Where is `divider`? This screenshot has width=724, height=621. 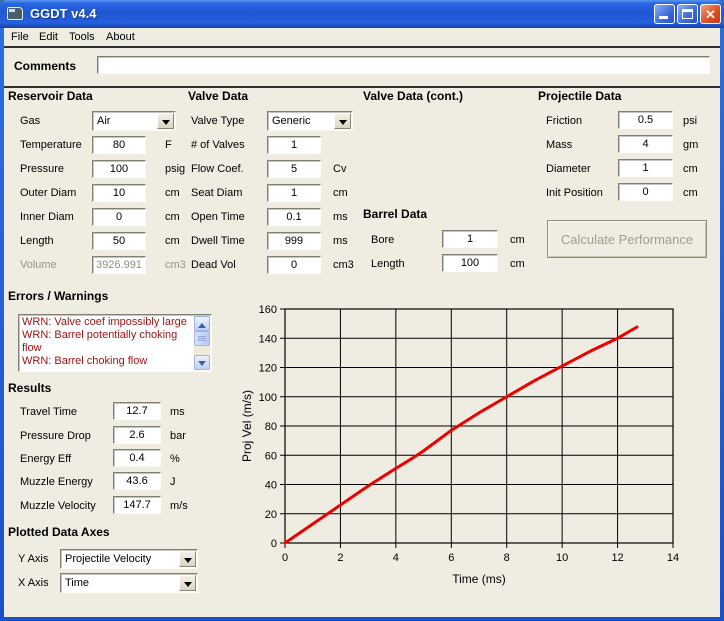
divider is located at coordinates (362, 47).